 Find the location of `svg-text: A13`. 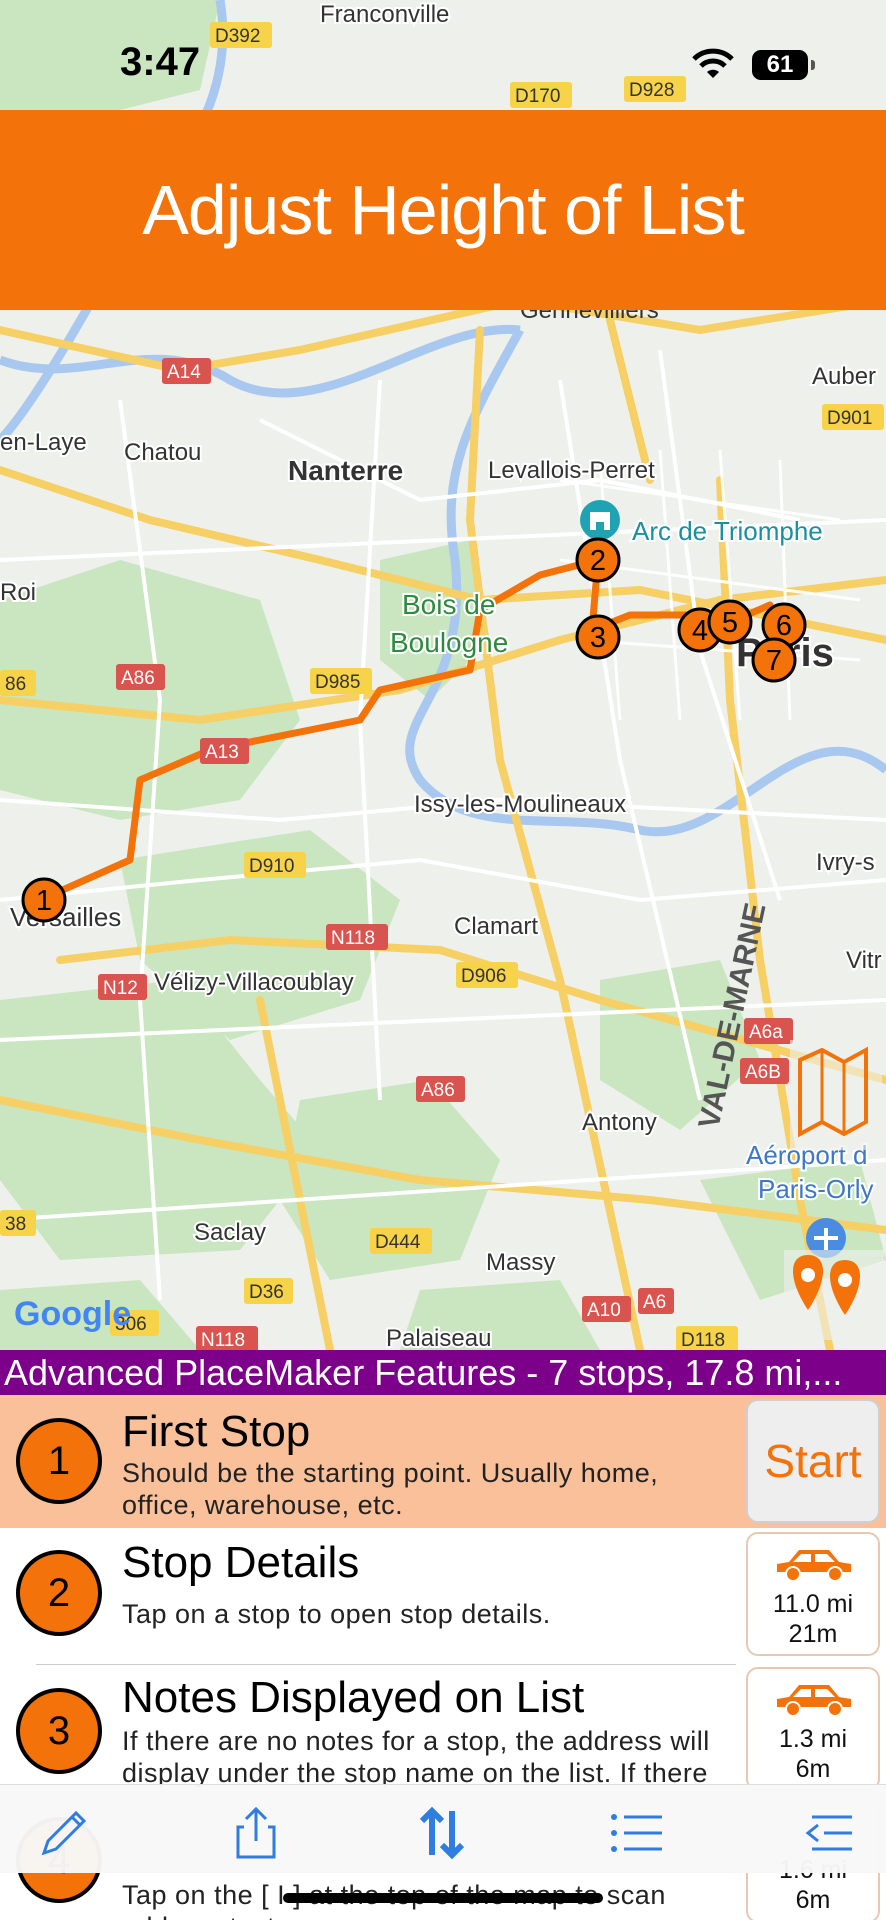

svg-text: A13 is located at coordinates (222, 752).